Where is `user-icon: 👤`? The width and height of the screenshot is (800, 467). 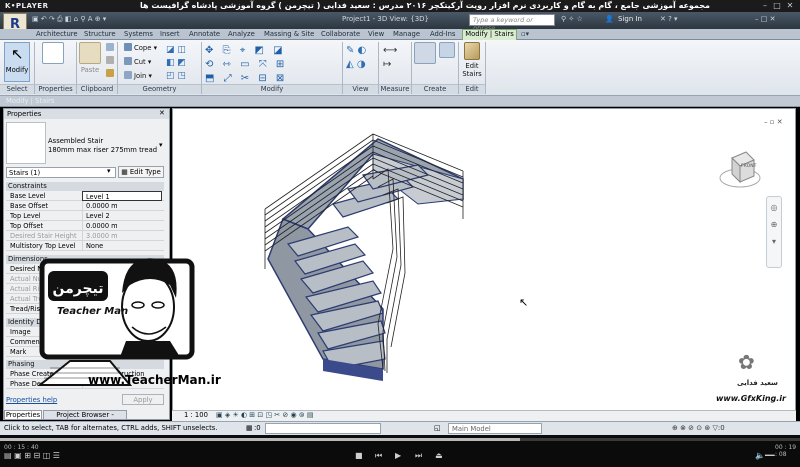 user-icon: 👤 is located at coordinates (609, 19).